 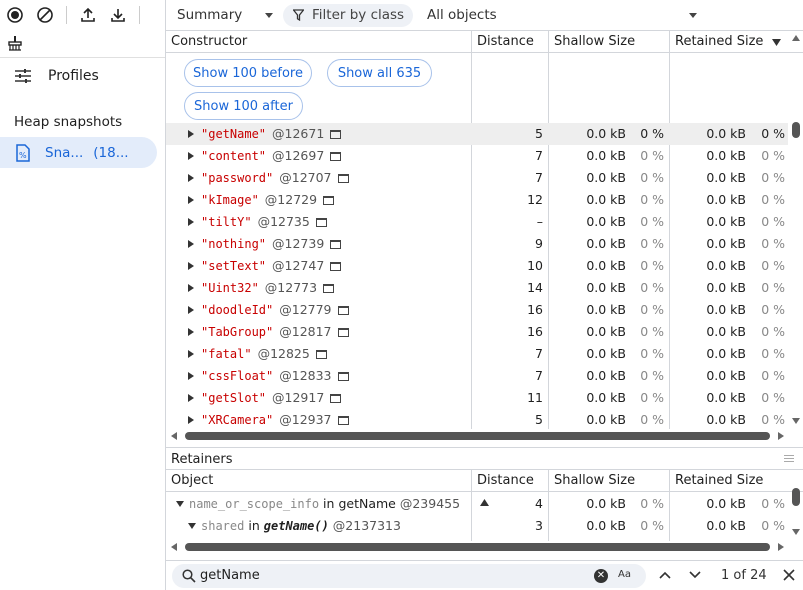 What do you see at coordinates (477, 332) in the screenshot?
I see `table-row: "TabGroup" @12817 16 0.0 kB 0 % 0.0 kB 0 %` at bounding box center [477, 332].